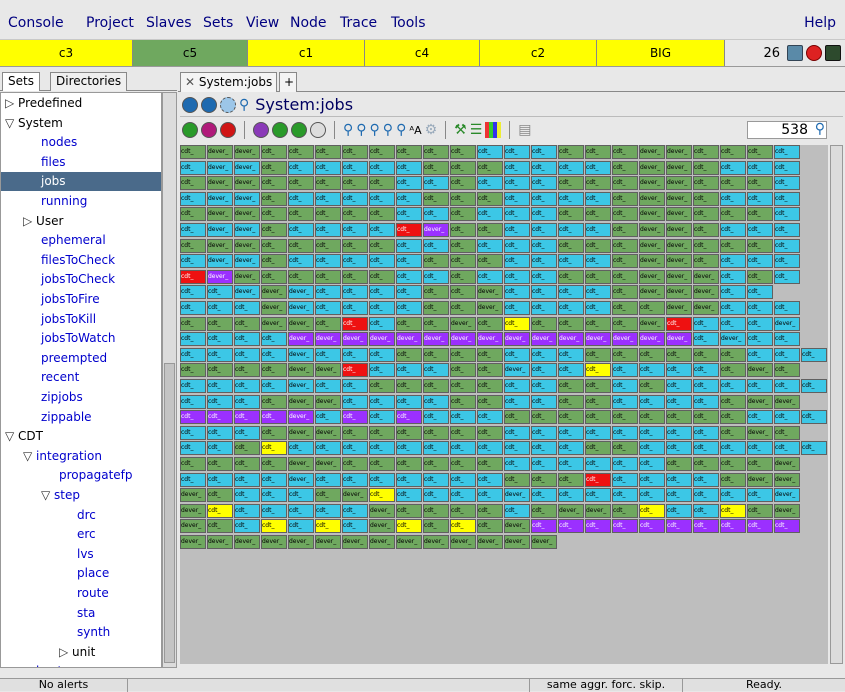 This screenshot has height=692, width=845. What do you see at coordinates (81, 279) in the screenshot?
I see `tree-item-jobstocheck: jobsToCheck` at bounding box center [81, 279].